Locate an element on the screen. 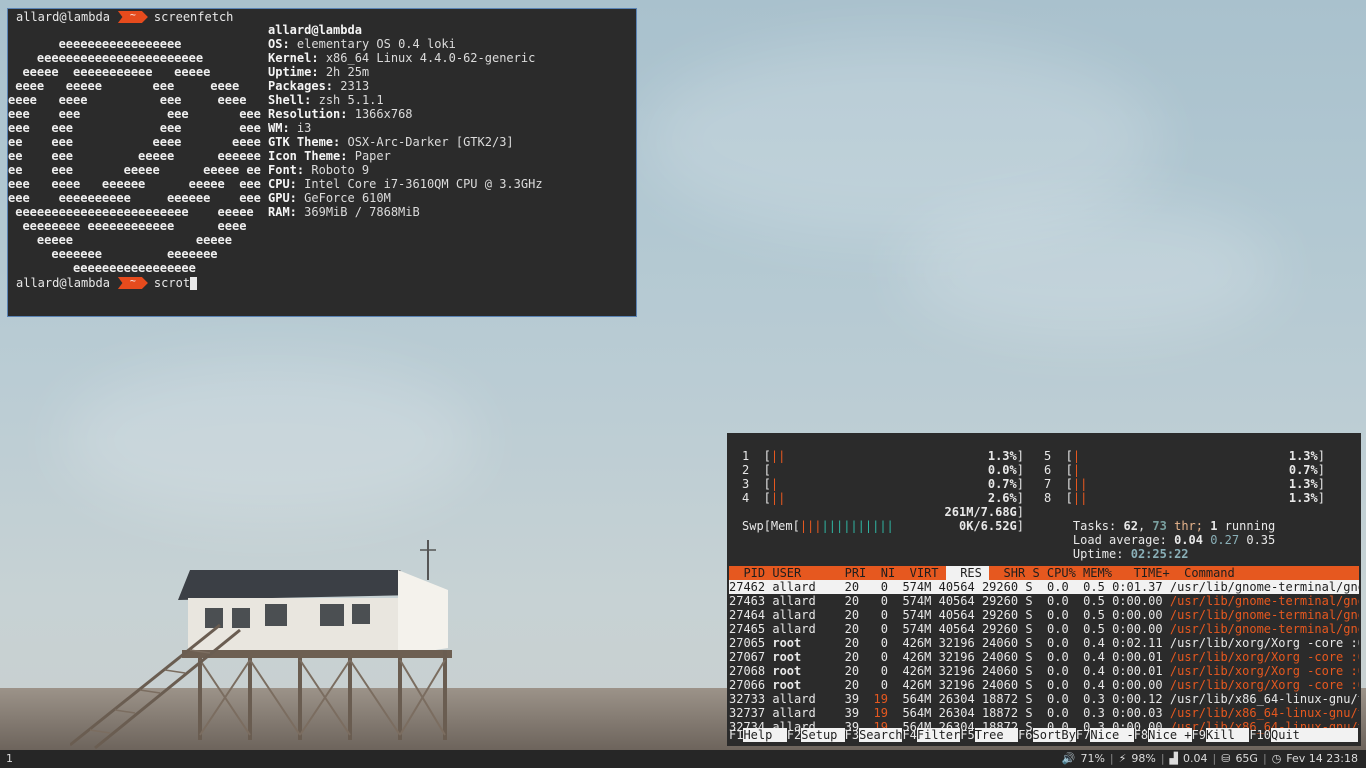  info-row: CPU: Intel Core i7-3610QM CPU @ 3.3GHz is located at coordinates (405, 184).